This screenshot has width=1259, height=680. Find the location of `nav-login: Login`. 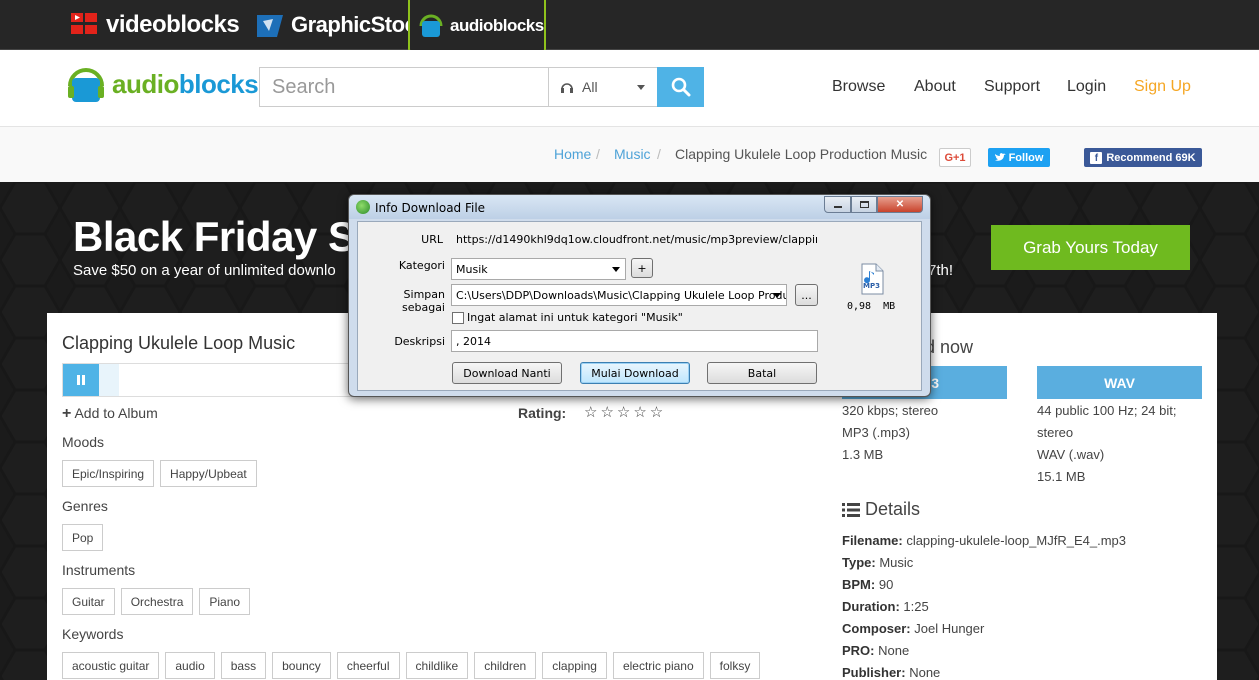

nav-login: Login is located at coordinates (1086, 87).